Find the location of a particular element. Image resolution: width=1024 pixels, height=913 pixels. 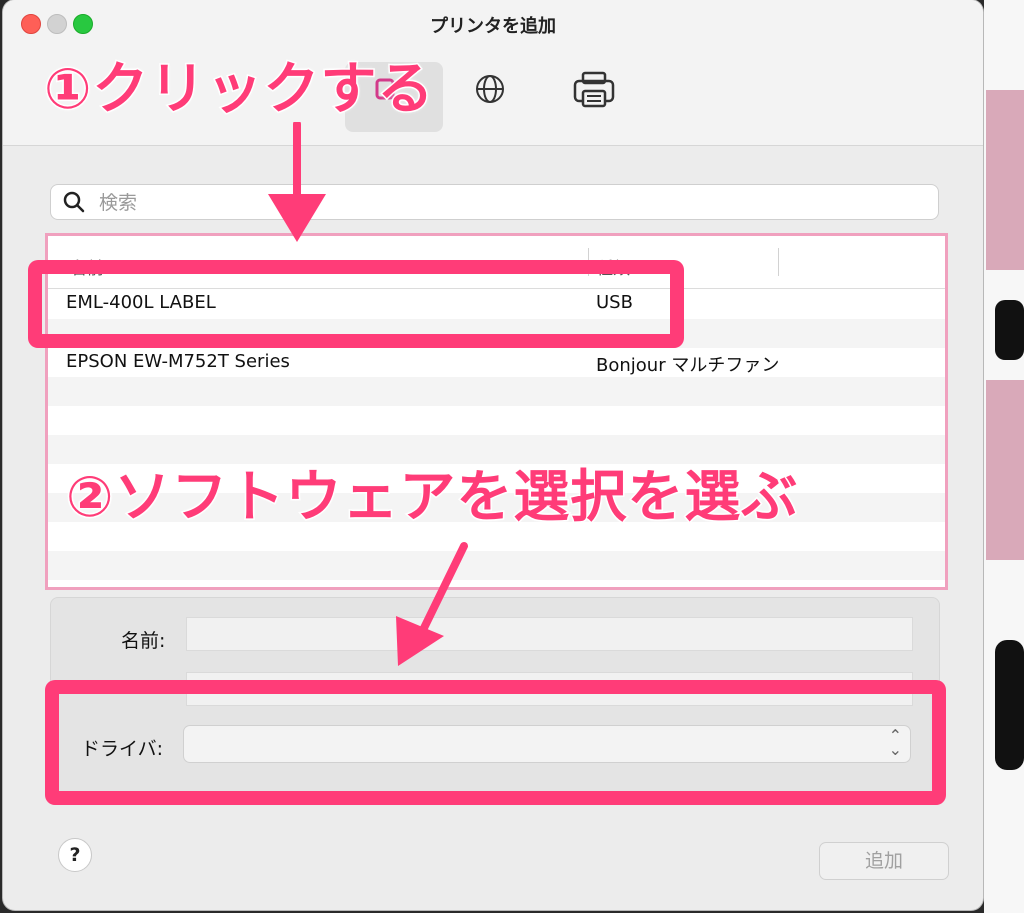

annotation-highlight-row is located at coordinates (356, 304).